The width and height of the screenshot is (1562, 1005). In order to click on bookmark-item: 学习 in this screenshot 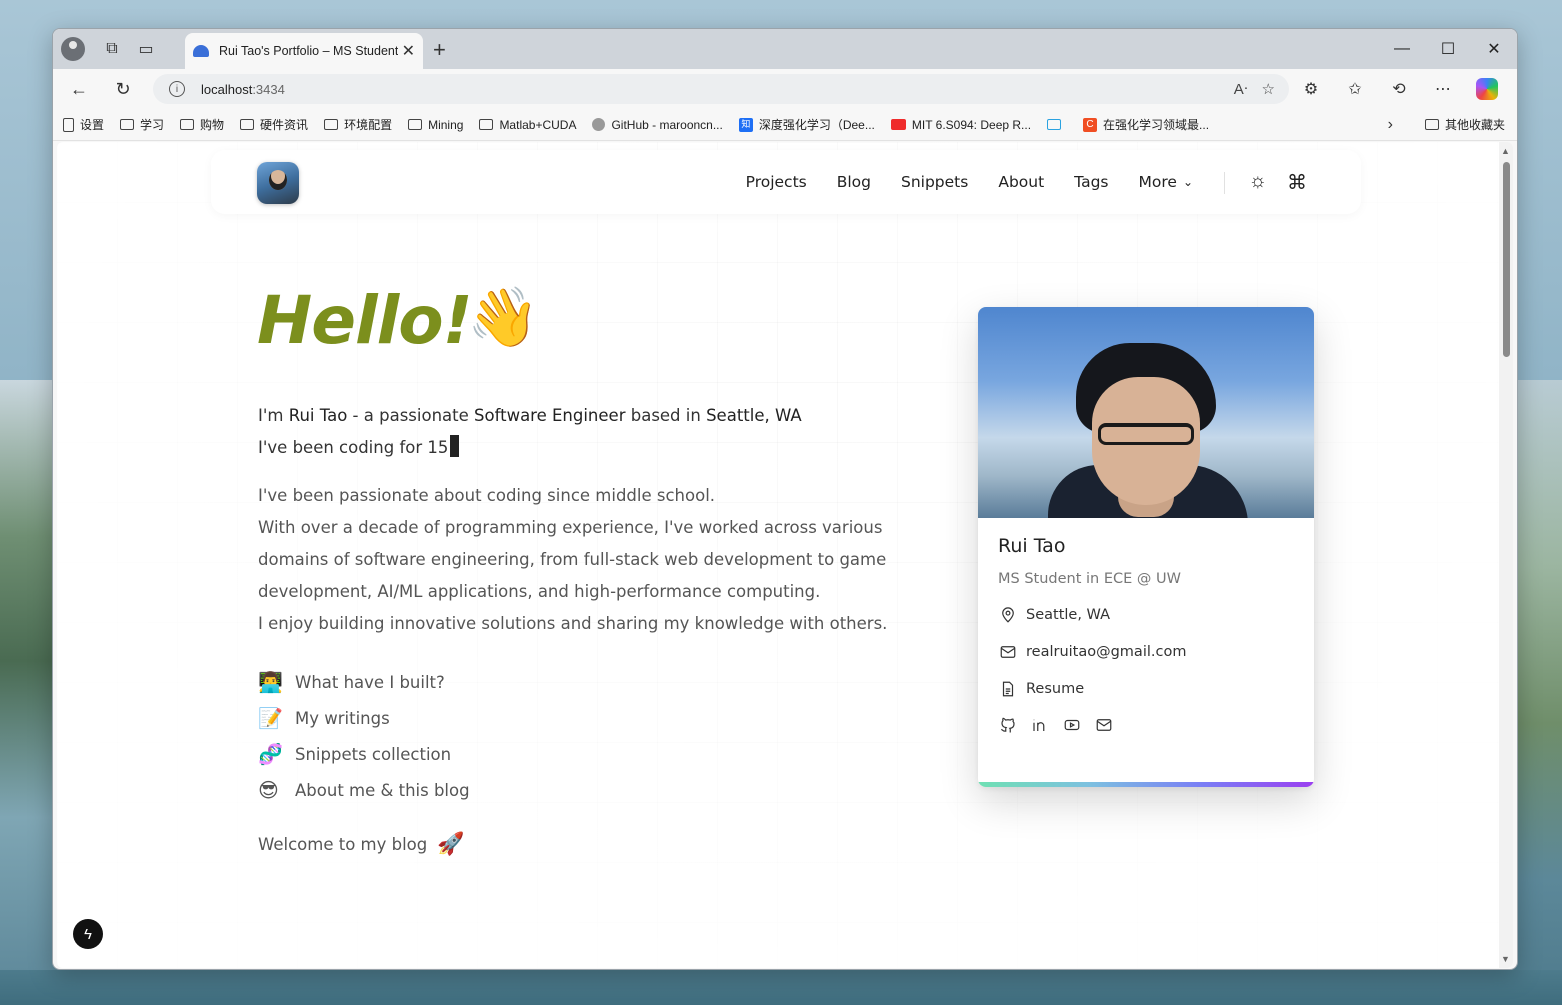, I will do `click(142, 124)`.